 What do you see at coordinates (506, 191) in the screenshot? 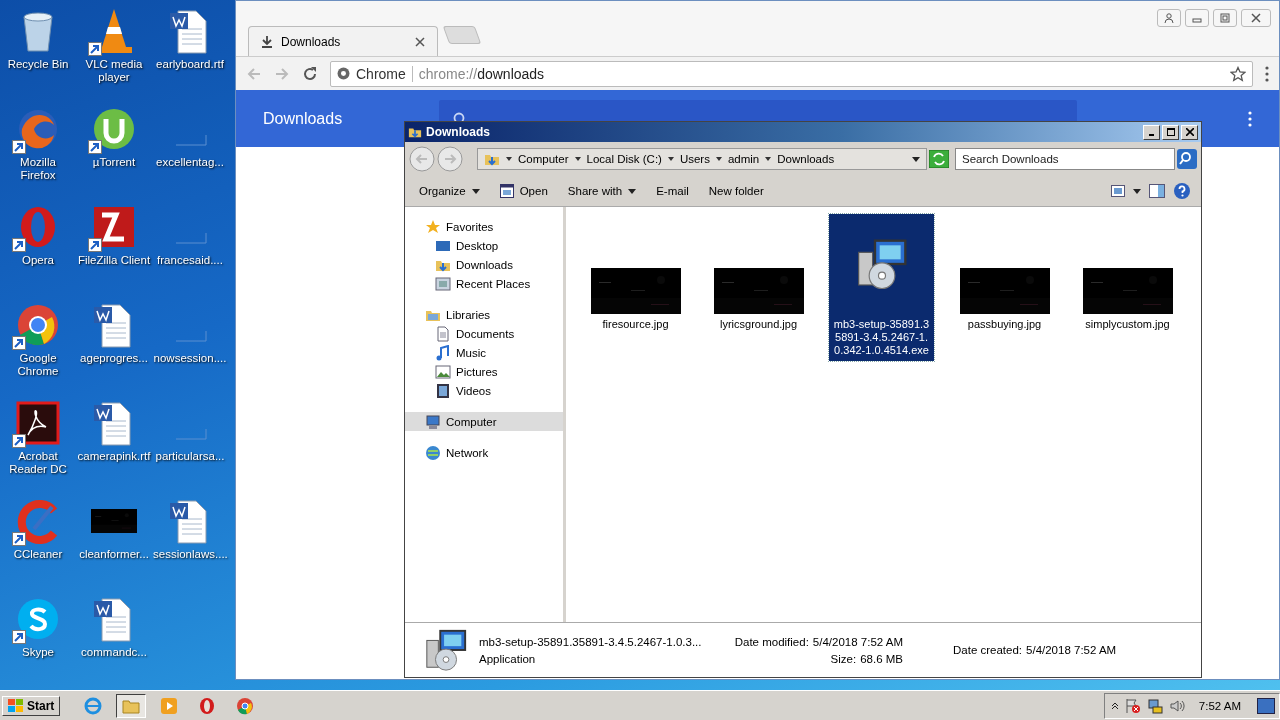
I see `open-icon` at bounding box center [506, 191].